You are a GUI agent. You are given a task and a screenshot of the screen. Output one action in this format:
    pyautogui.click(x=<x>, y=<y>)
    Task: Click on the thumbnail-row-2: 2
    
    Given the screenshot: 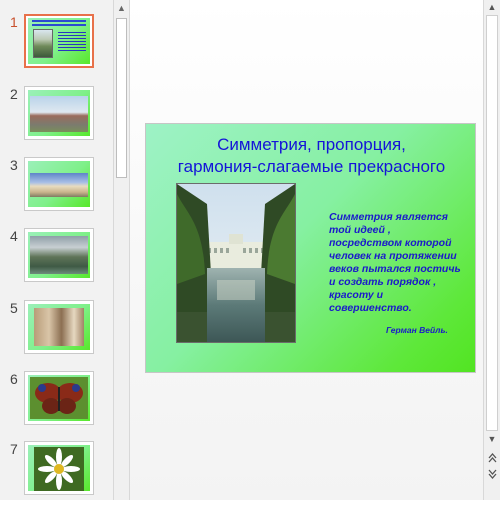 What is the action you would take?
    pyautogui.click(x=56, y=119)
    